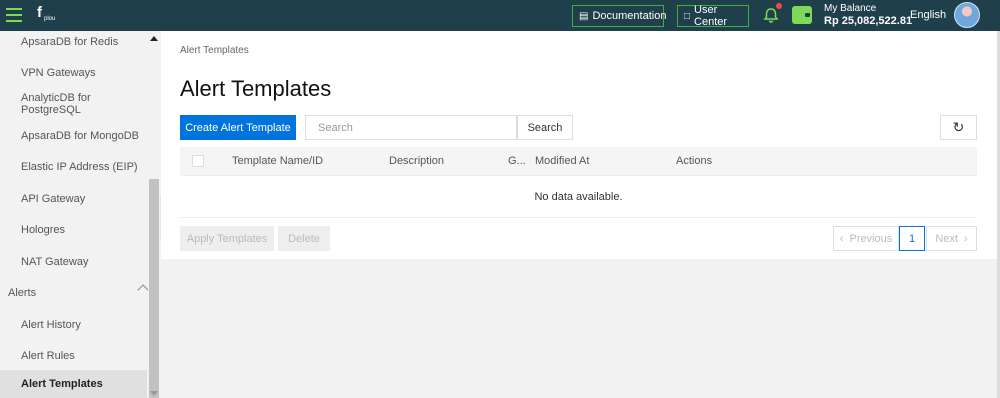 The width and height of the screenshot is (1000, 398). I want to click on pagination-page-1: 1, so click(912, 238).